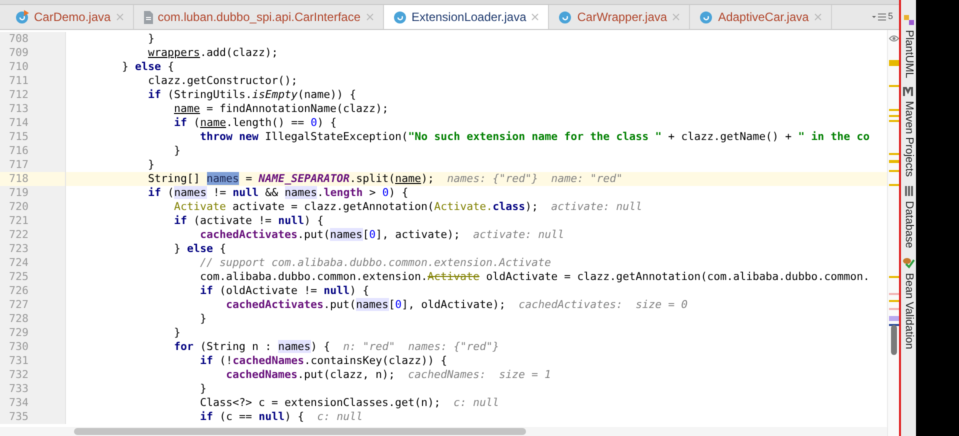 The height and width of the screenshot is (436, 959). What do you see at coordinates (908, 191) in the screenshot?
I see `database-icon` at bounding box center [908, 191].